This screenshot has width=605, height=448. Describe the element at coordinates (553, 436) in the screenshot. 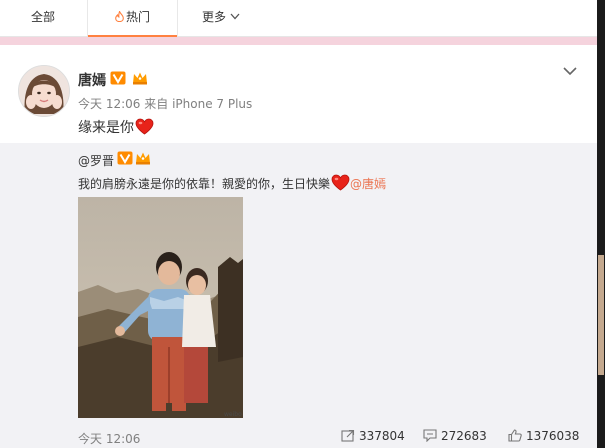

I see `like-count: 1376038` at that location.